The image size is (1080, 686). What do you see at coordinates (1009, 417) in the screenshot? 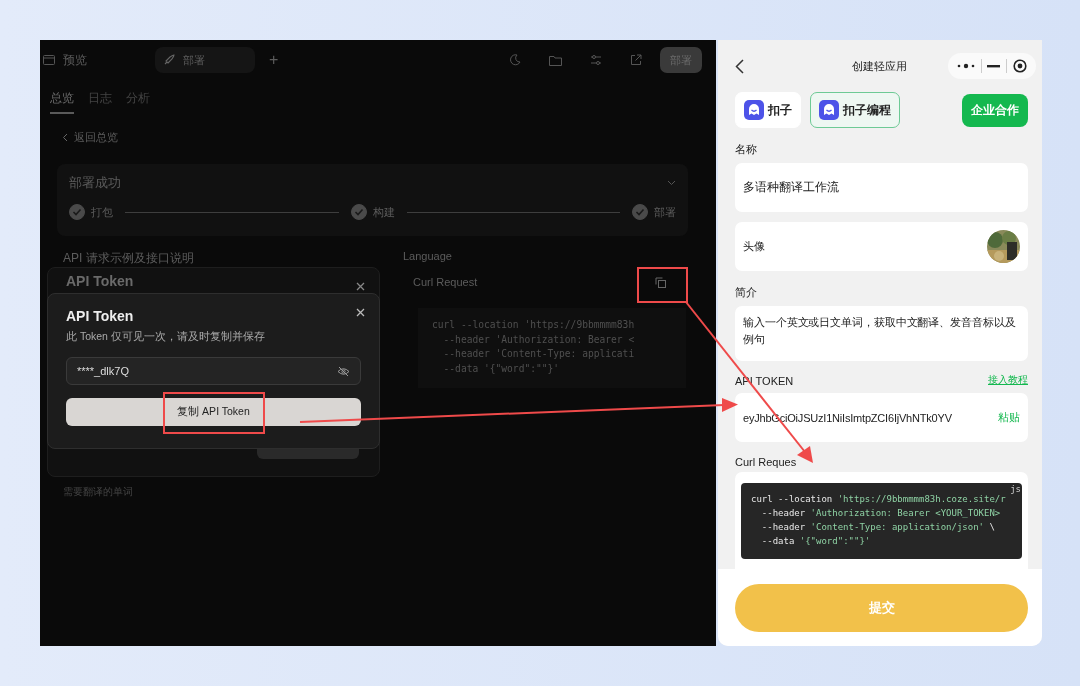
I see `paste-button: 粘贴` at bounding box center [1009, 417].